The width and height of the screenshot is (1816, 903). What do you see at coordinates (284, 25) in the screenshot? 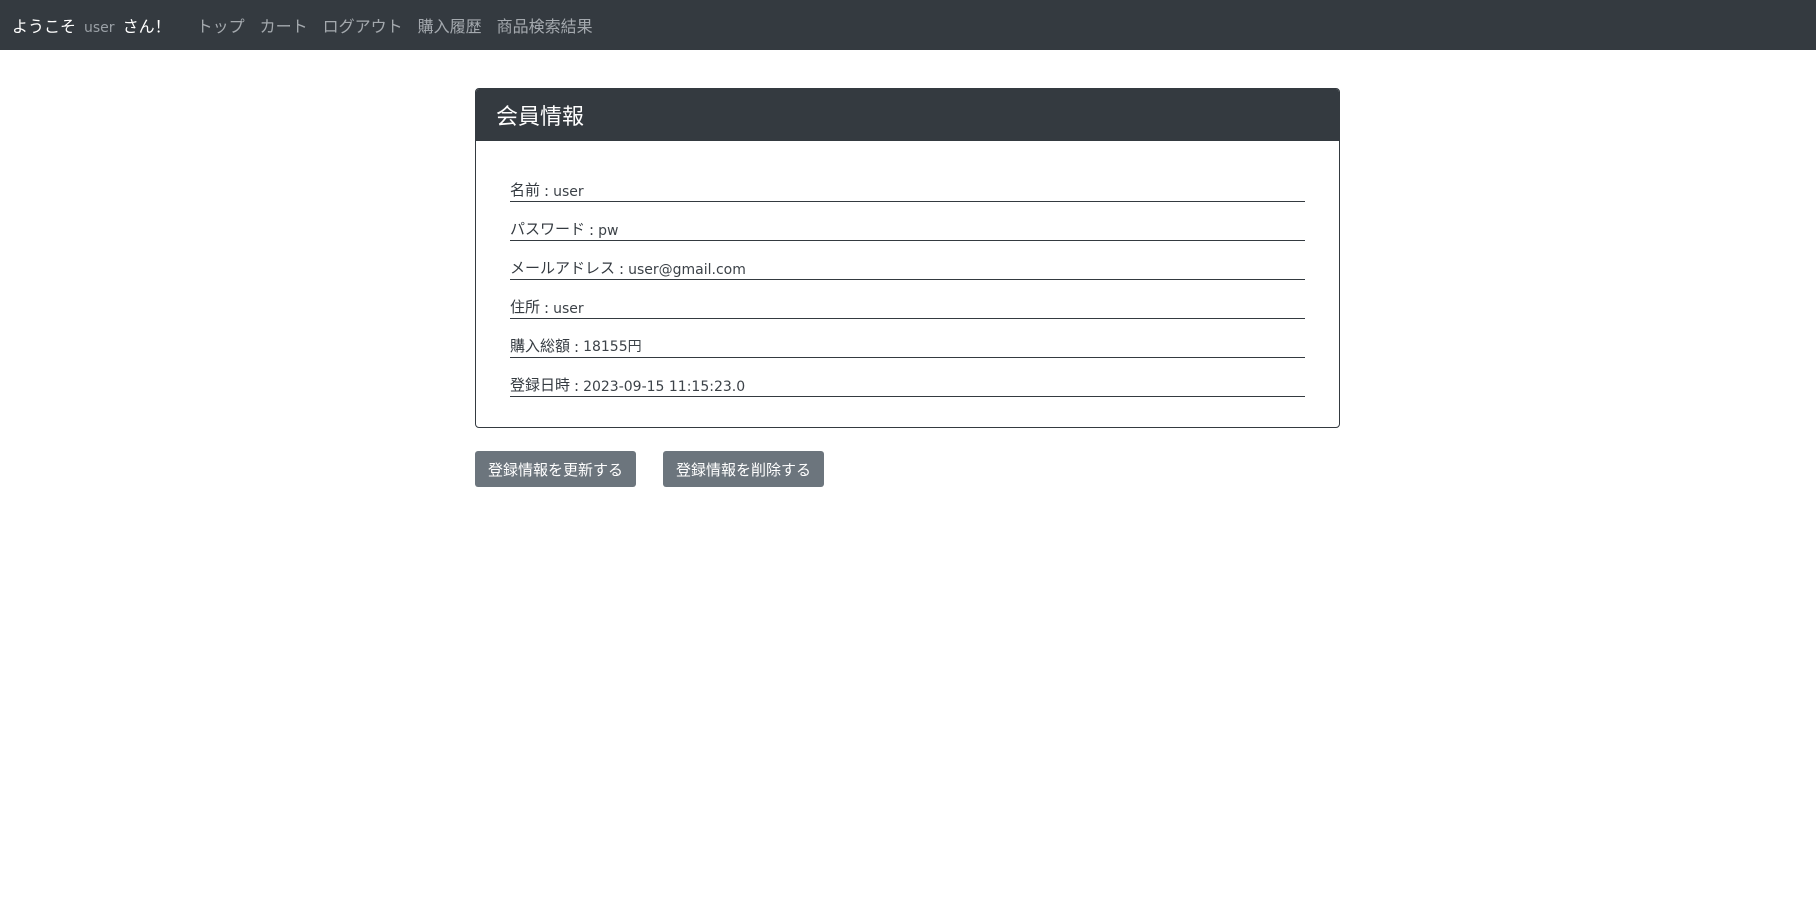
I see `nav-link-cart: カート` at bounding box center [284, 25].